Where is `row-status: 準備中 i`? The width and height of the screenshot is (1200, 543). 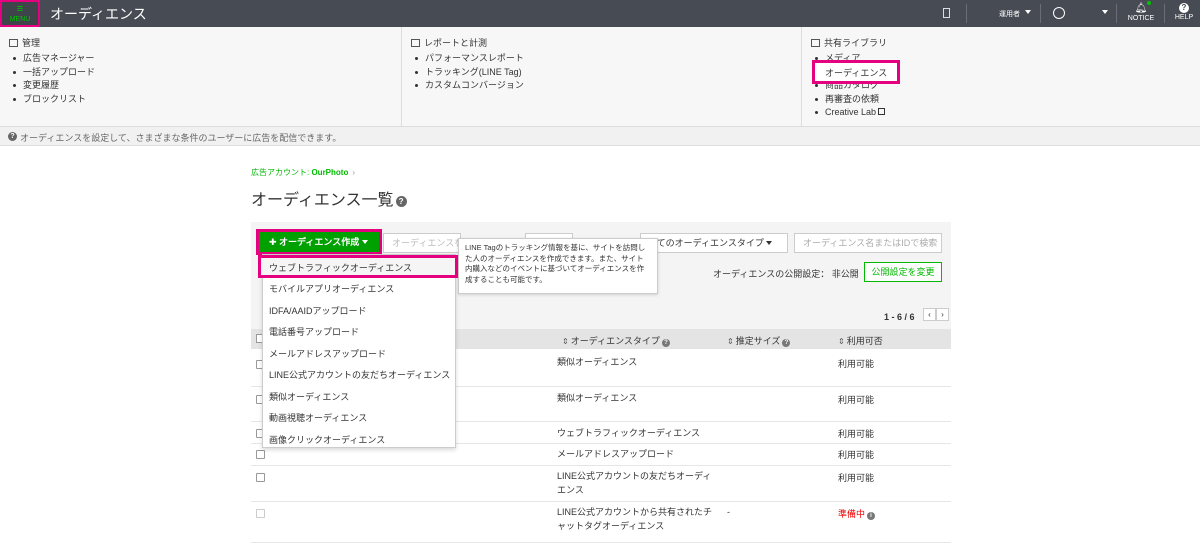
row-status: 準備中 i is located at coordinates (857, 513).